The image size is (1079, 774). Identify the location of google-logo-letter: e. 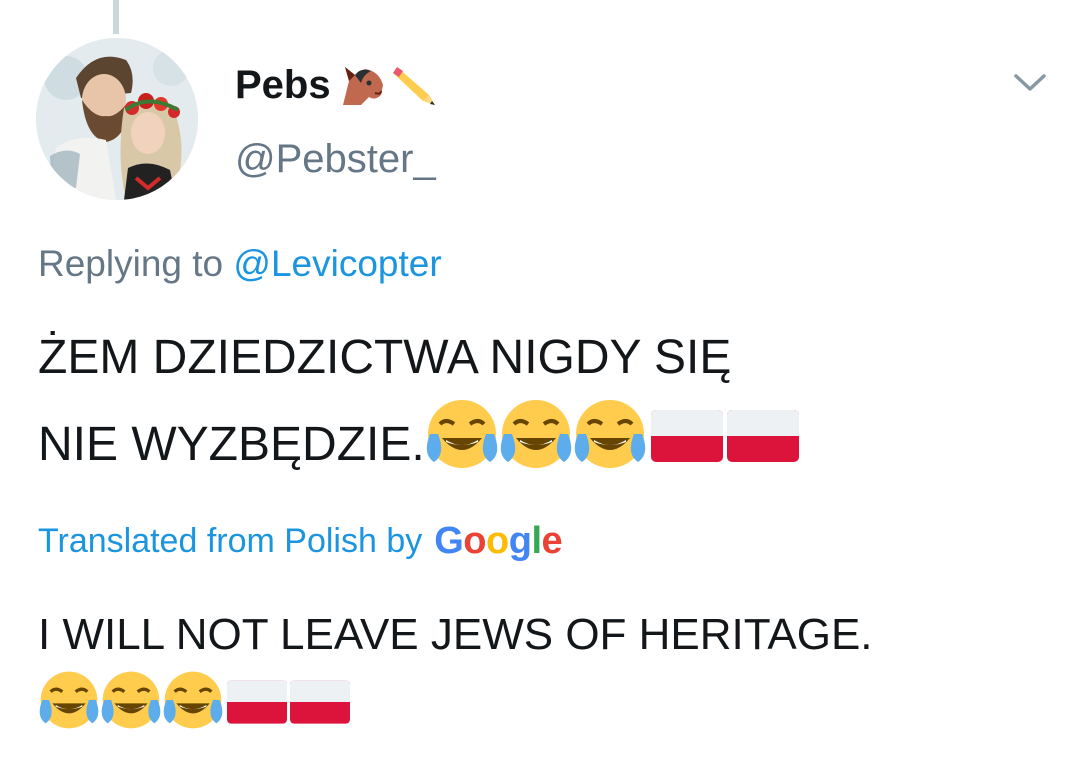
(552, 541).